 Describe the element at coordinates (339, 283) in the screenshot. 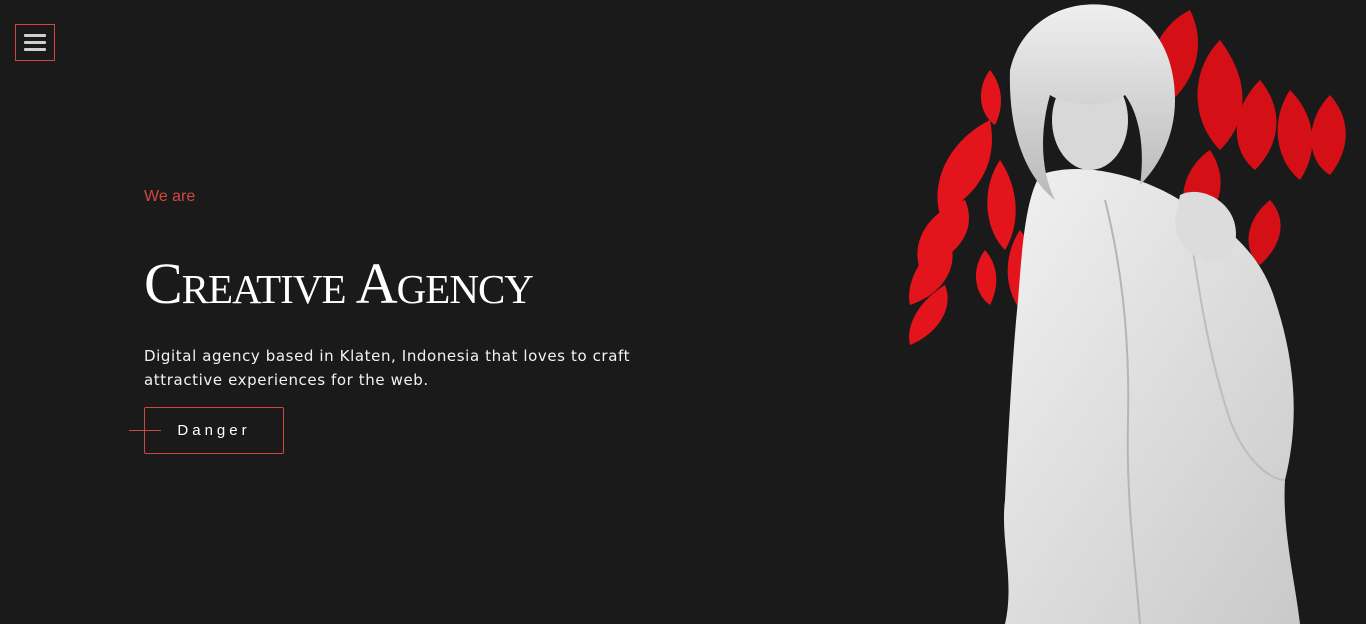

I see `hero-title: Creative Agency` at that location.